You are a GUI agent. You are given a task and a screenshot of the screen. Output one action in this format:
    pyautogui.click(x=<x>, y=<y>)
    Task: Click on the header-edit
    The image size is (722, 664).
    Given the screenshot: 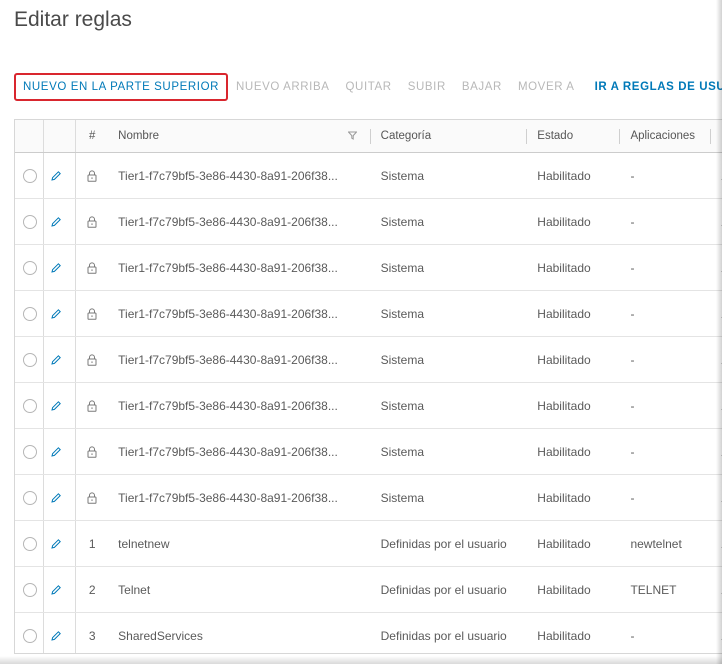 What is the action you would take?
    pyautogui.click(x=59, y=136)
    